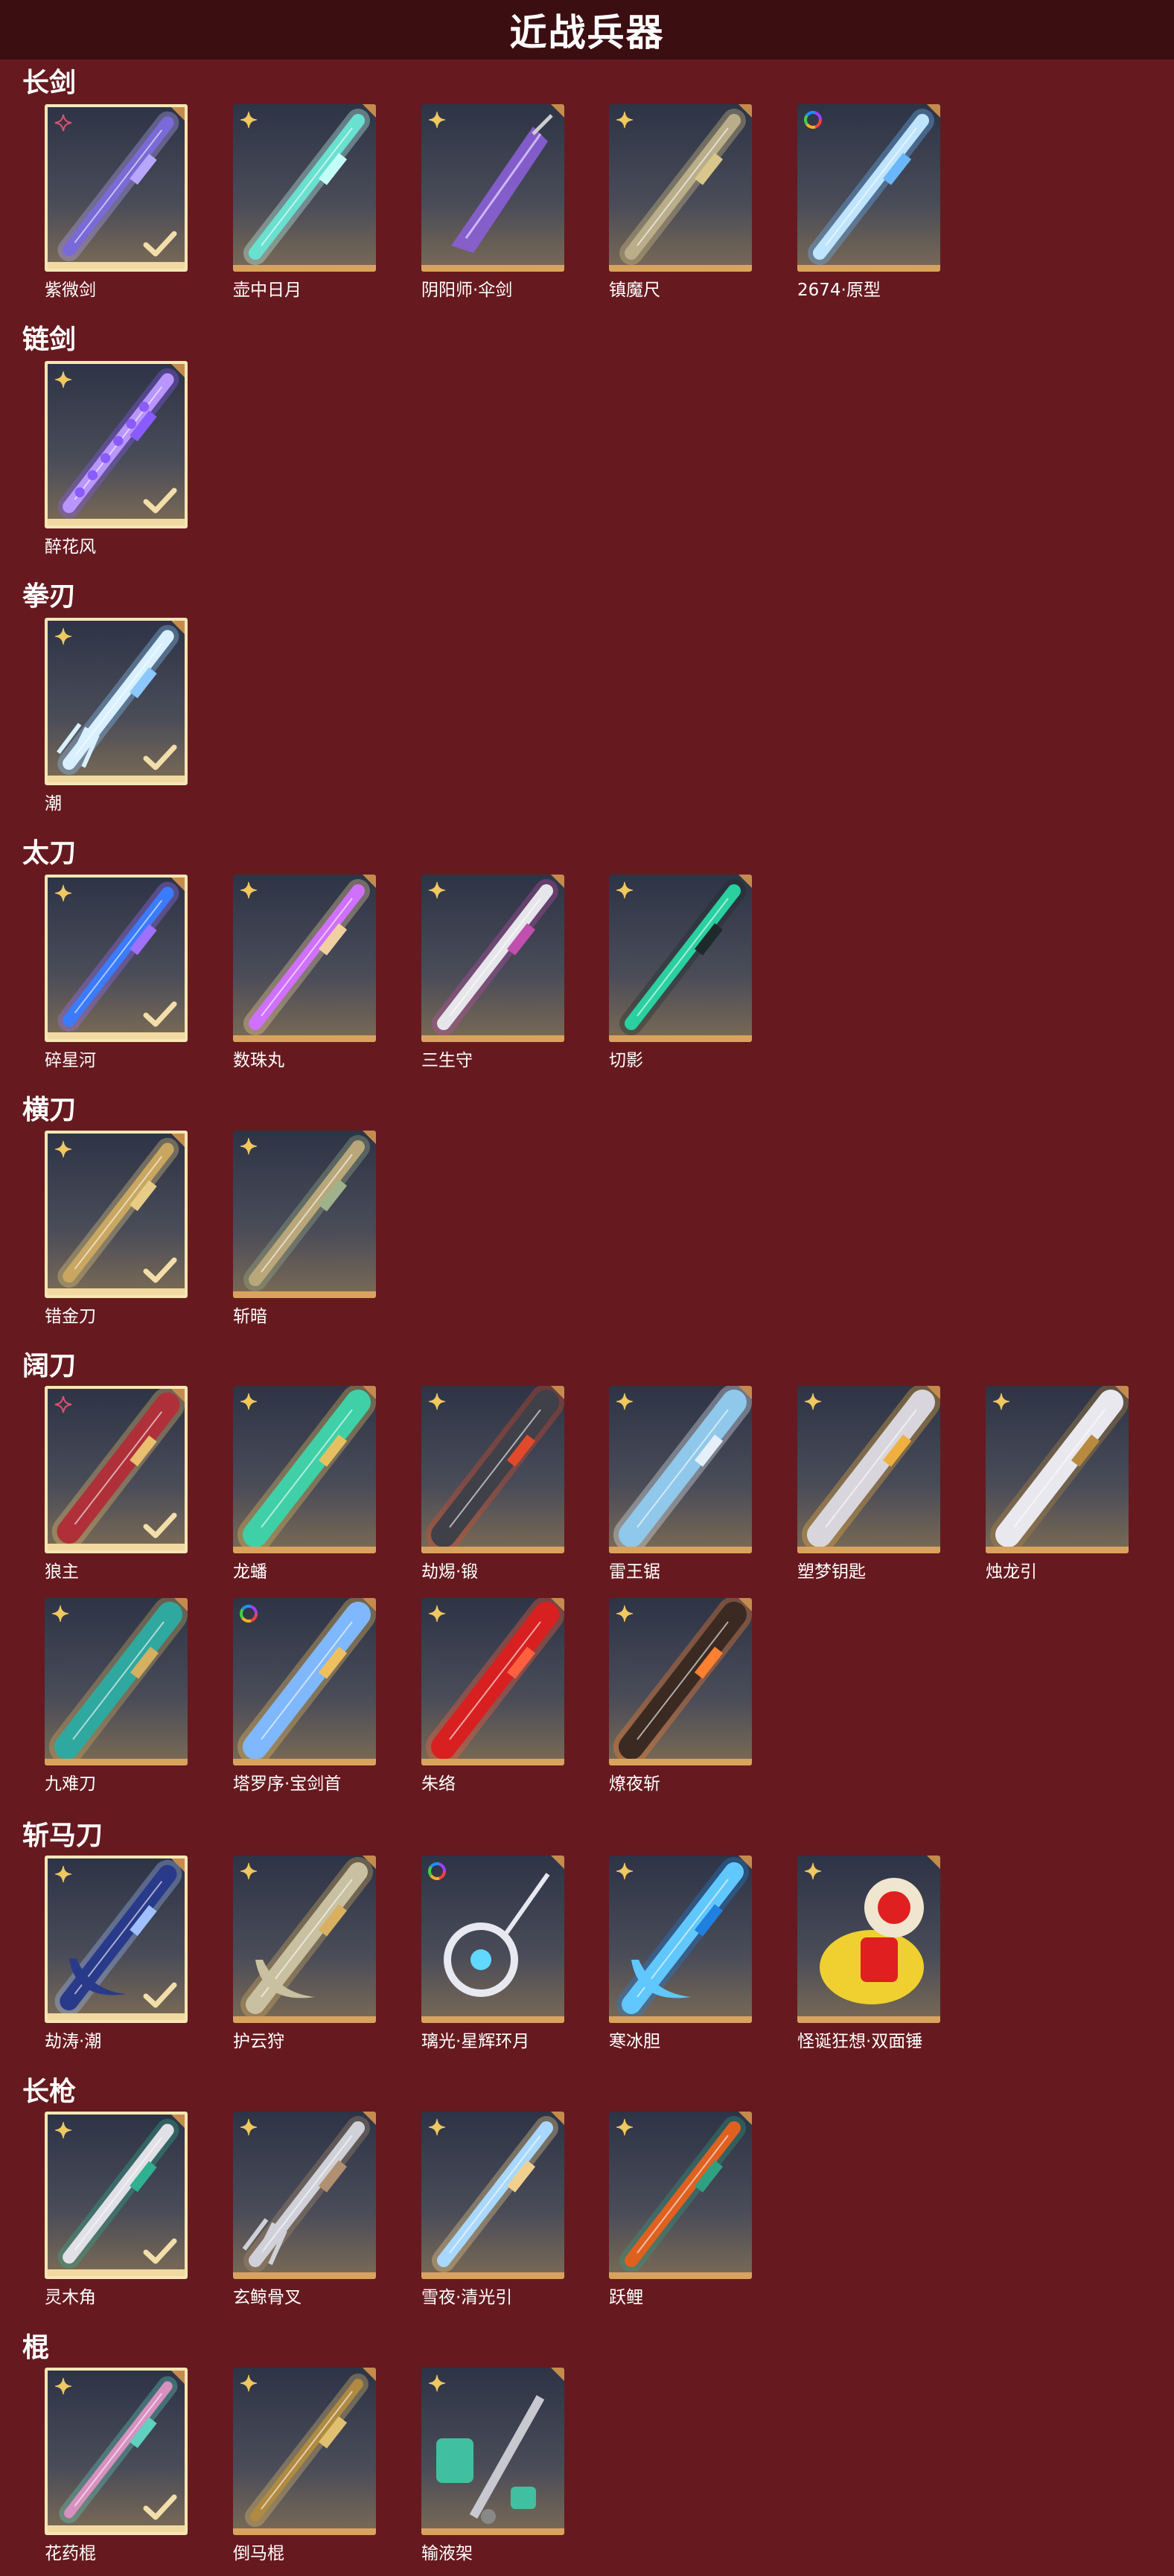 The image size is (1174, 2576). Describe the element at coordinates (70, 2553) in the screenshot. I see `weapon-name: 花药棍` at that location.